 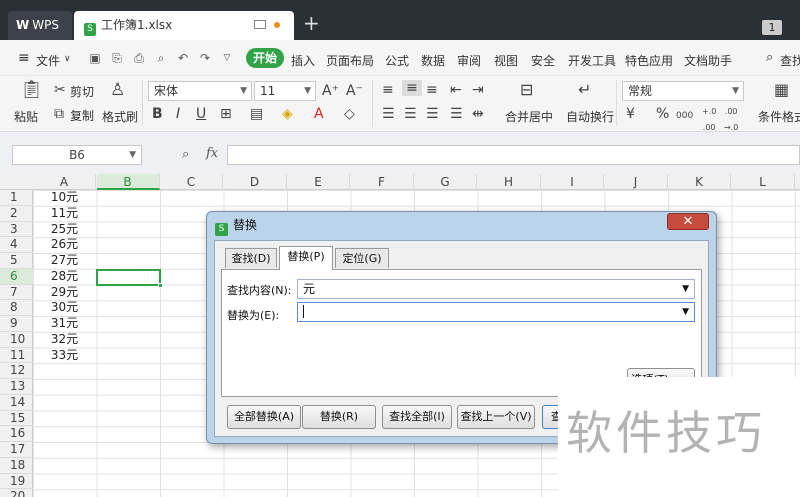 What do you see at coordinates (590, 116) in the screenshot?
I see `wrap-text-button: 自动换行` at bounding box center [590, 116].